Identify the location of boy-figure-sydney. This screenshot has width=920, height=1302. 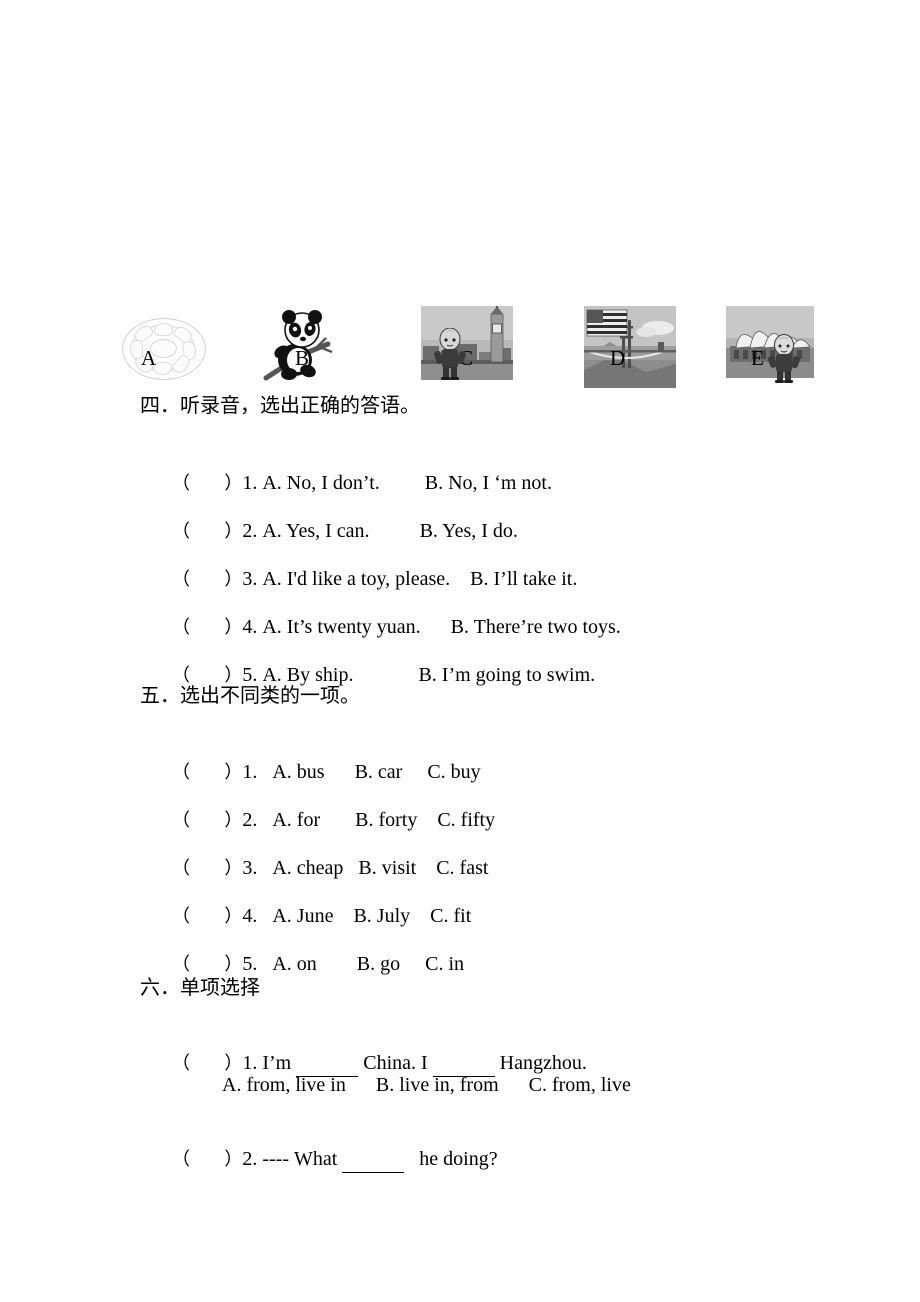
(784, 358).